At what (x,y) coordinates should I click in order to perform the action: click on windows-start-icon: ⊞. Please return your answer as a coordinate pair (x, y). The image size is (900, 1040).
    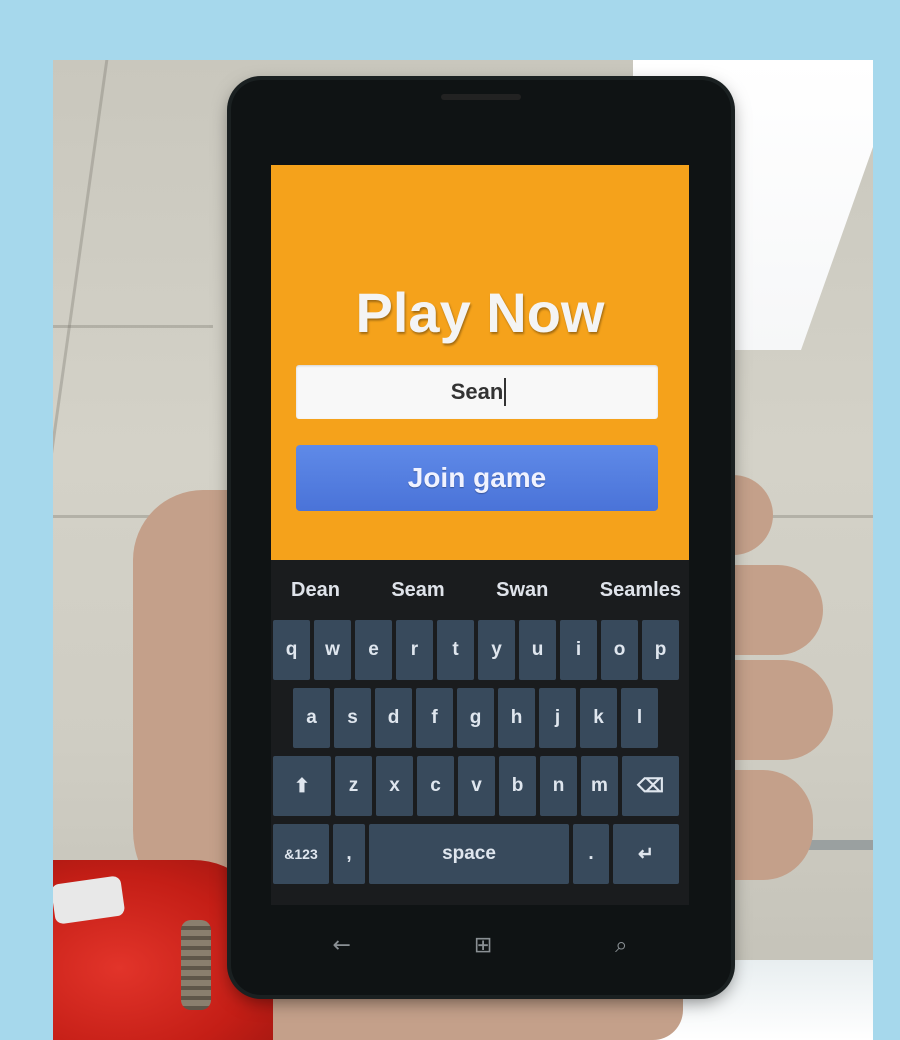
    Looking at the image, I should click on (483, 945).